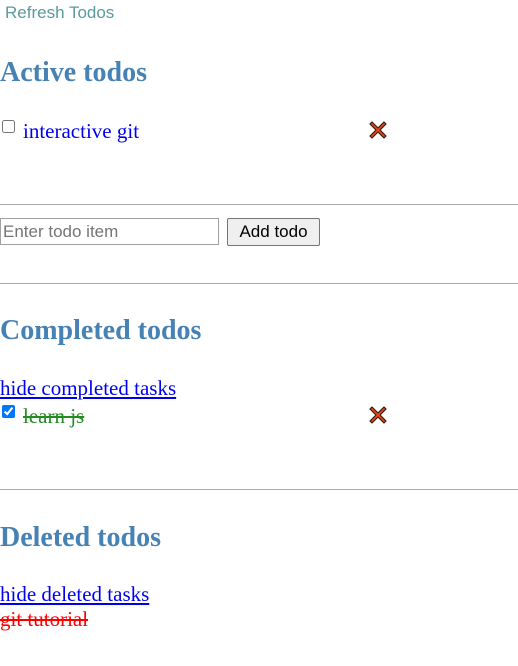 Image resolution: width=518 pixels, height=666 pixels. What do you see at coordinates (74, 594) in the screenshot?
I see `hide-deleted-link: hide deleted tasks` at bounding box center [74, 594].